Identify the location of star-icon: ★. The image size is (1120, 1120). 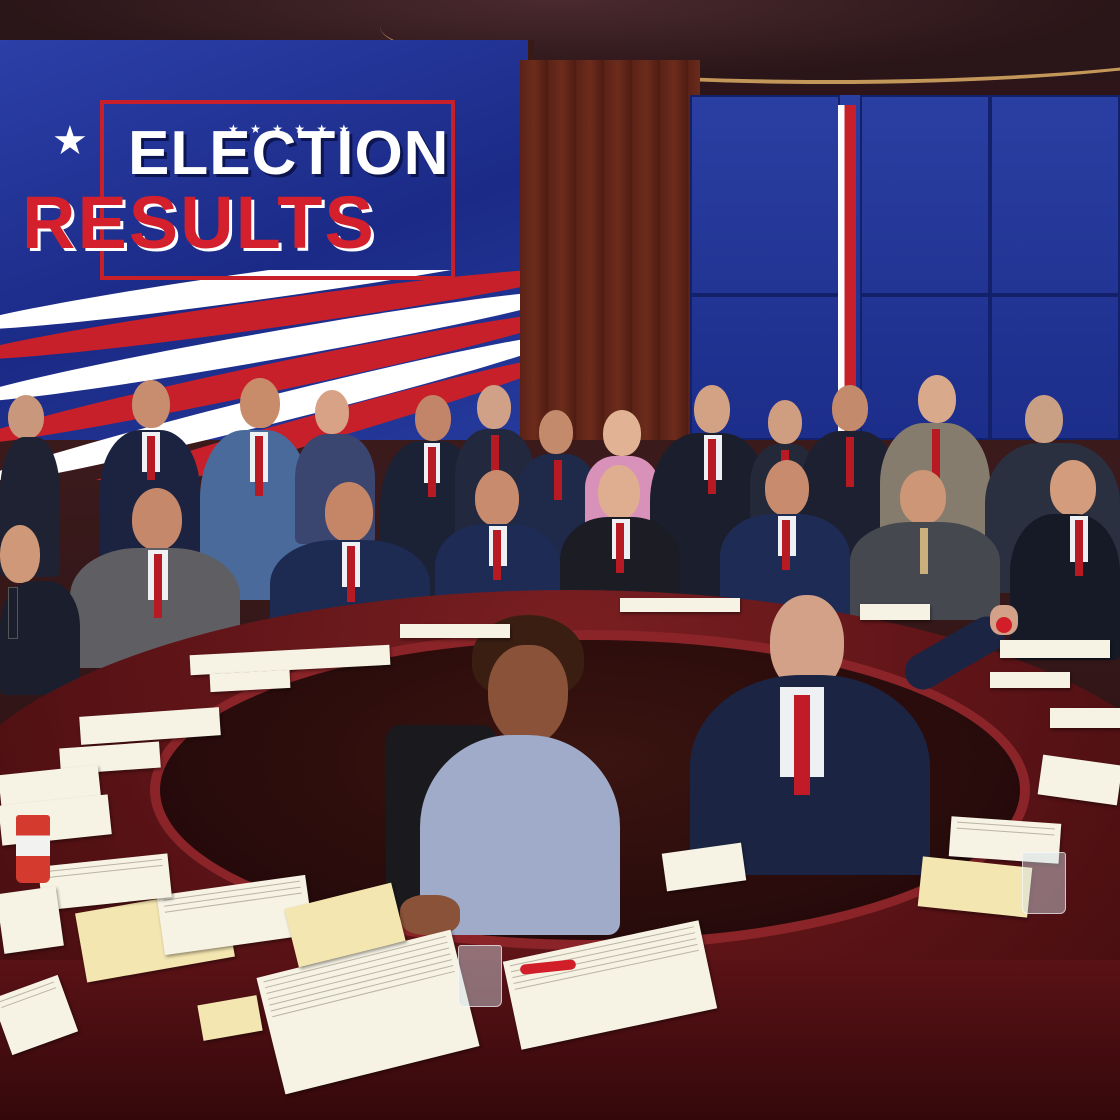
(70, 141).